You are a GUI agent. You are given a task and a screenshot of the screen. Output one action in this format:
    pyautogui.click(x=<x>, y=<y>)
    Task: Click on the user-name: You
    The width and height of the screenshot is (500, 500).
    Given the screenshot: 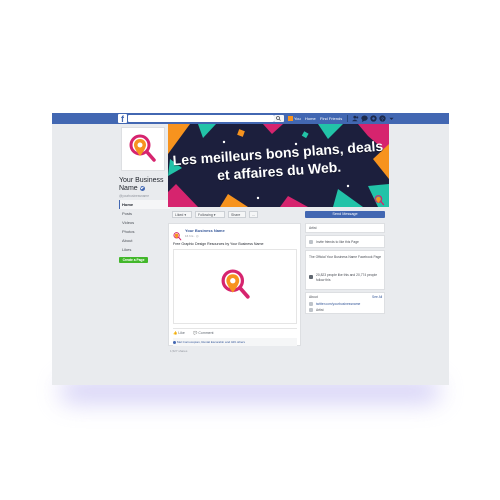 What is the action you would take?
    pyautogui.click(x=297, y=118)
    